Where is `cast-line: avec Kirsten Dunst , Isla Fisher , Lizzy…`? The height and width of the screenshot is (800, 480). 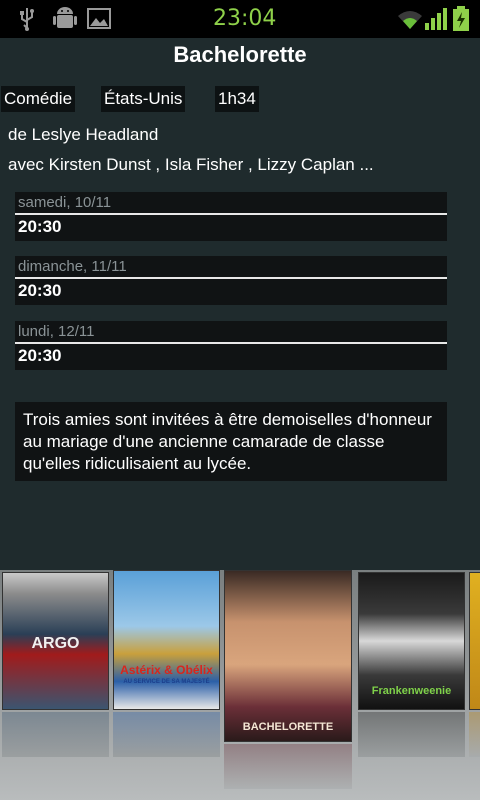
cast-line: avec Kirsten Dunst , Isla Fisher , Lizzy… is located at coordinates (191, 164).